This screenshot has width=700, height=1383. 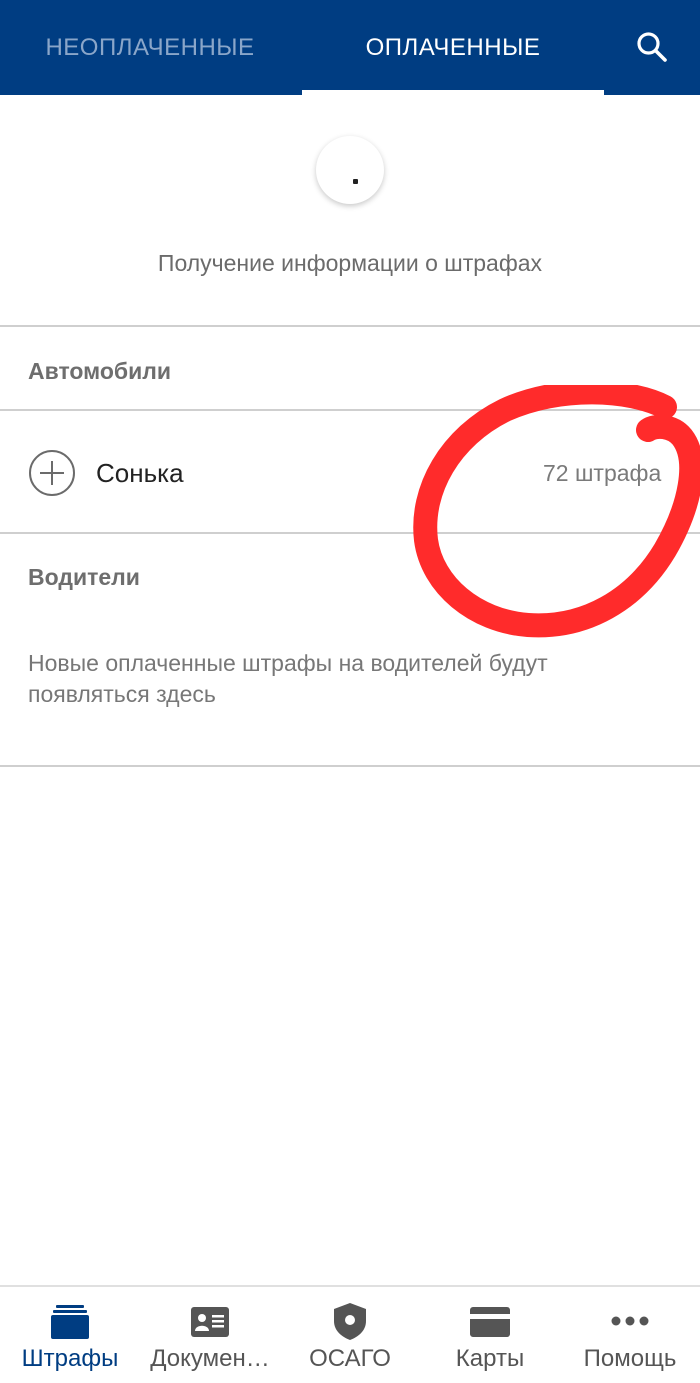 What do you see at coordinates (630, 1335) in the screenshot?
I see `nav-item-help: Помощь` at bounding box center [630, 1335].